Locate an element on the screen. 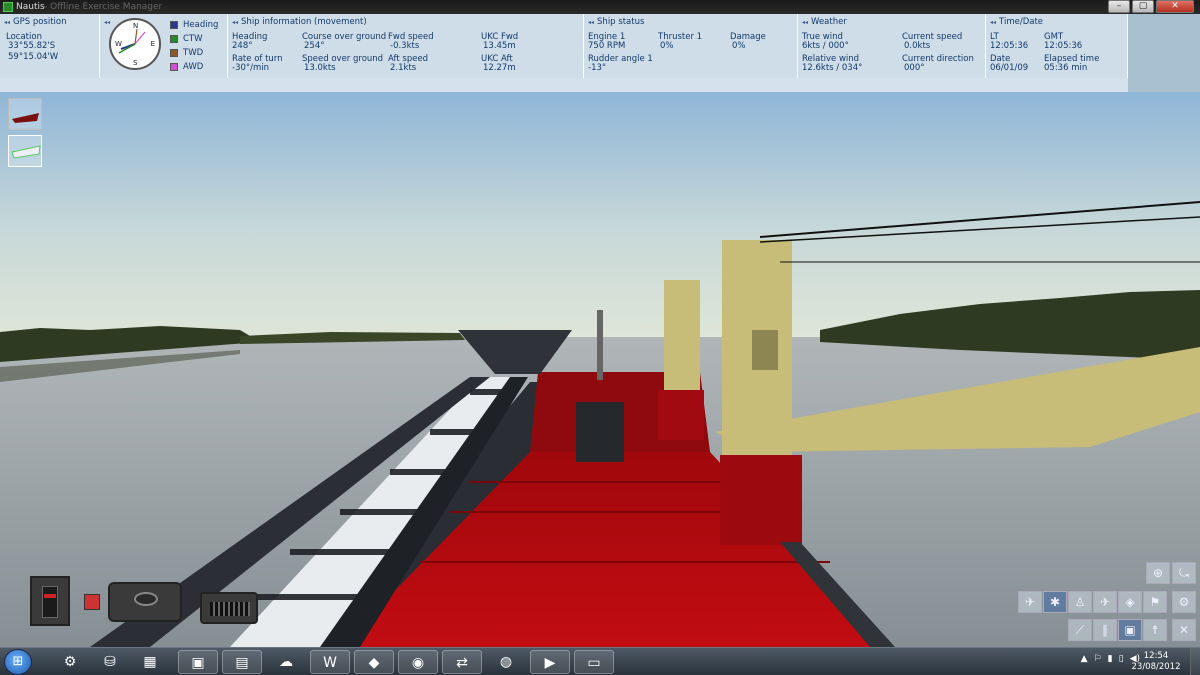 The width and height of the screenshot is (1200, 675). awd-swatch is located at coordinates (174, 67).